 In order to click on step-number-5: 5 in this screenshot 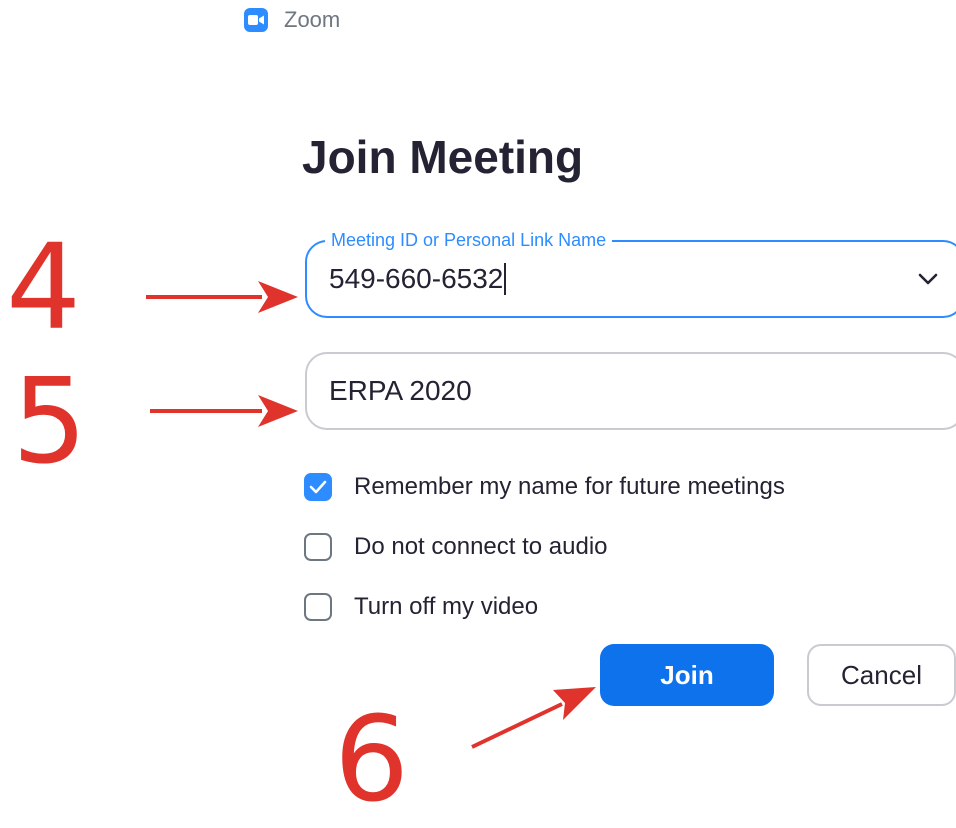, I will do `click(50, 421)`.